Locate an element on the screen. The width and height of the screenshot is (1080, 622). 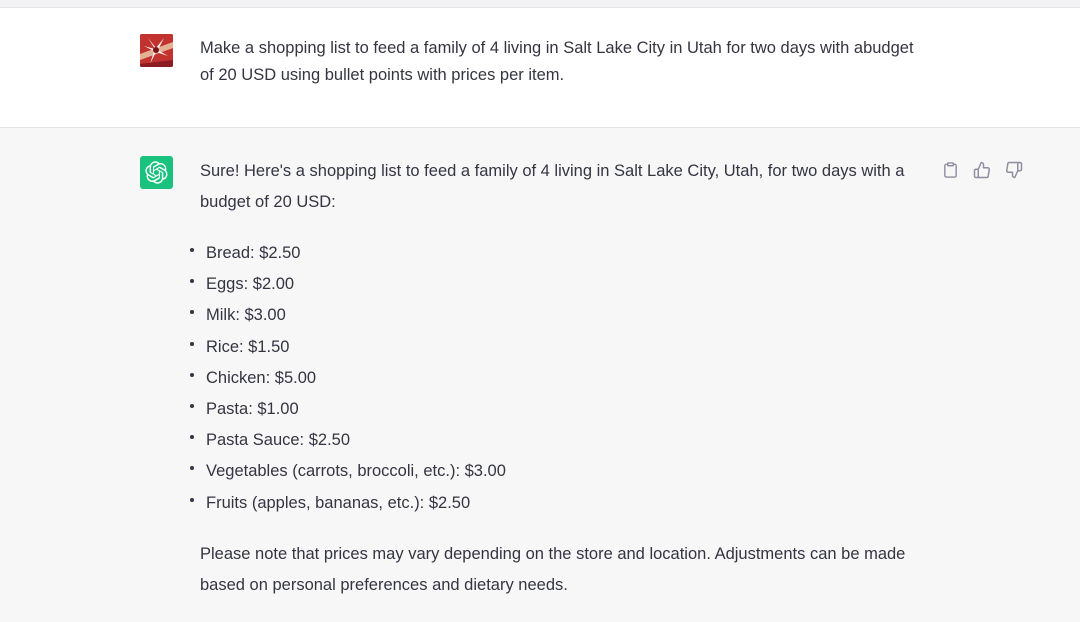
user-avatar is located at coordinates (156, 50).